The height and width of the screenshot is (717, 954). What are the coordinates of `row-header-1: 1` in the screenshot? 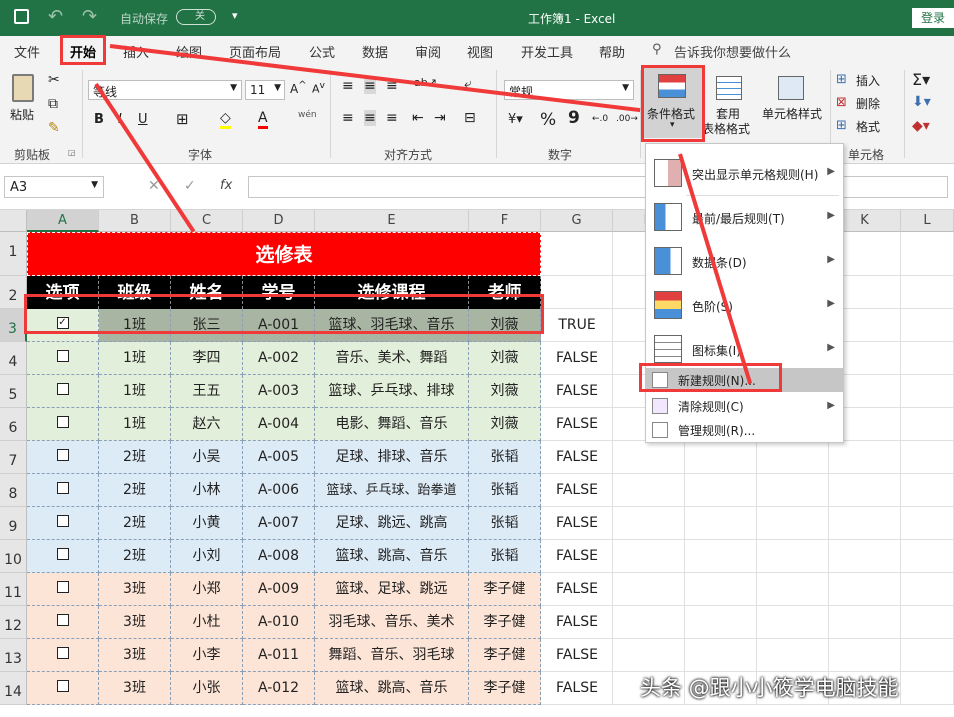 It's located at (13, 254).